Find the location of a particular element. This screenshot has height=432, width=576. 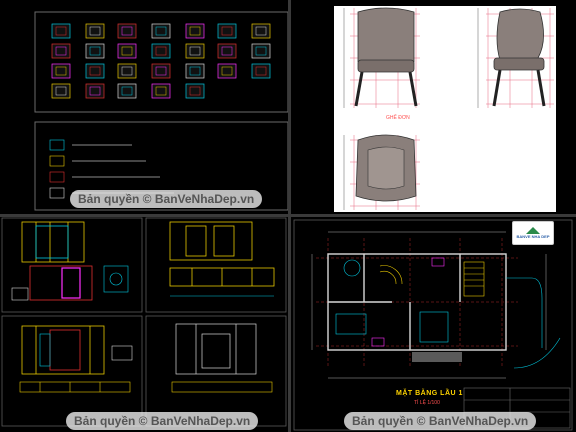

watermark-bottom-right: Bản quyền © BanVeNhaDep.vn is located at coordinates (440, 421).